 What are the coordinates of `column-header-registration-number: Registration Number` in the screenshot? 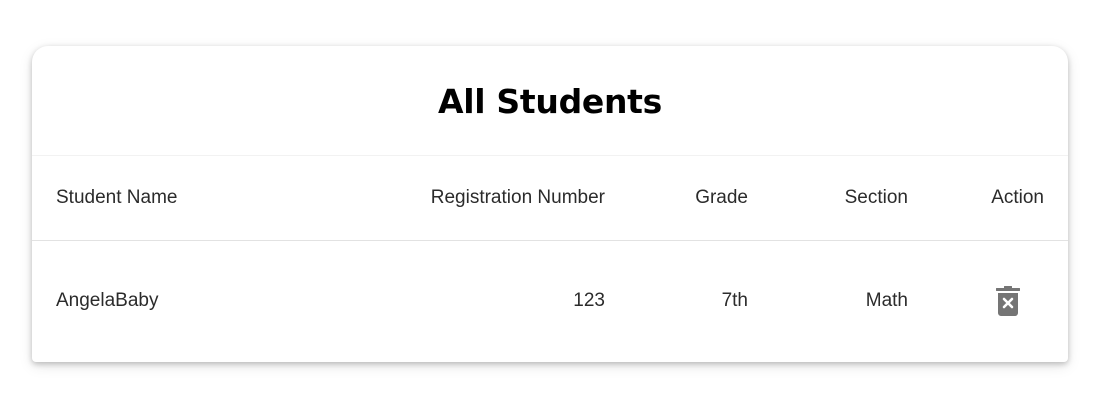 It's located at (490, 198).